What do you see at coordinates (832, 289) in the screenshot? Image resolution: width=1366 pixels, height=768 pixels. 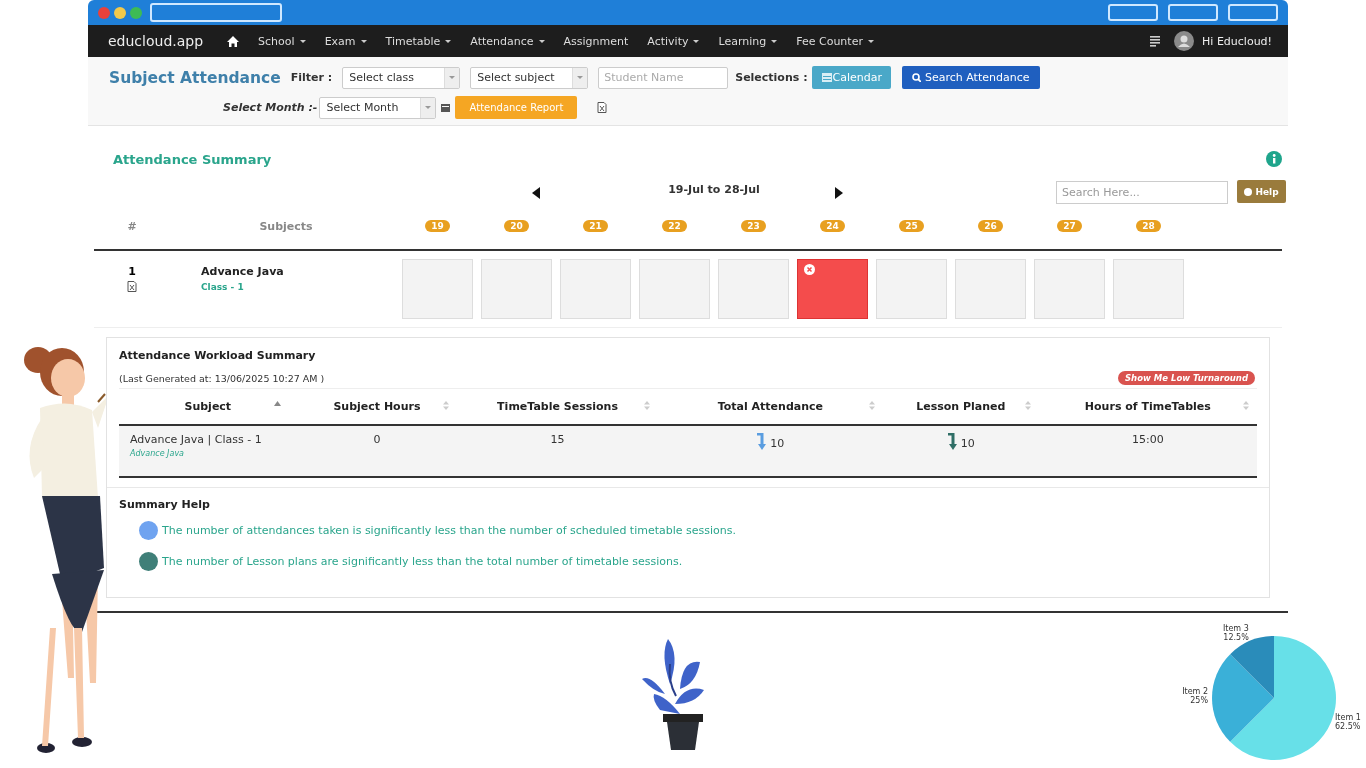 I see `absent-day-cell` at bounding box center [832, 289].